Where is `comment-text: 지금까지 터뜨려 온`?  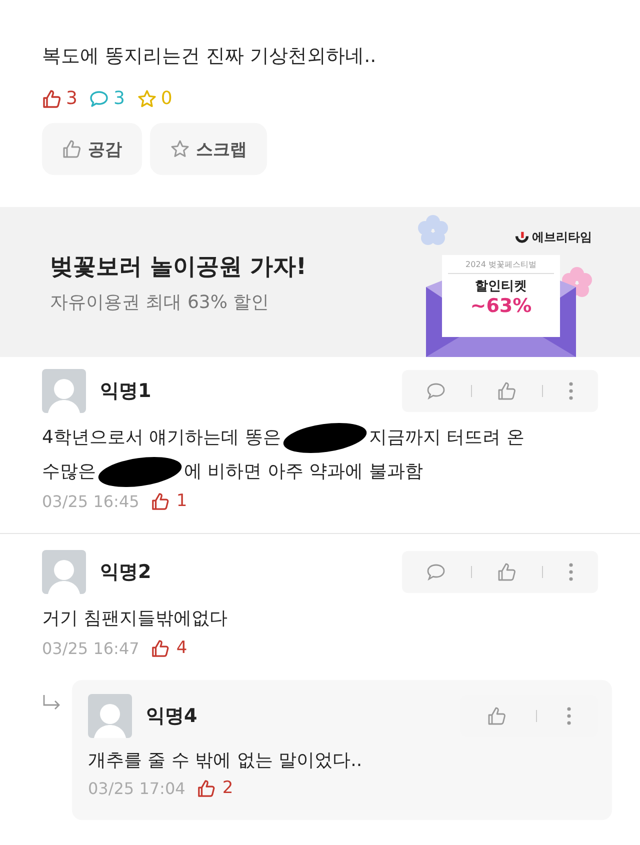 comment-text: 지금까지 터뜨려 온 is located at coordinates (446, 437).